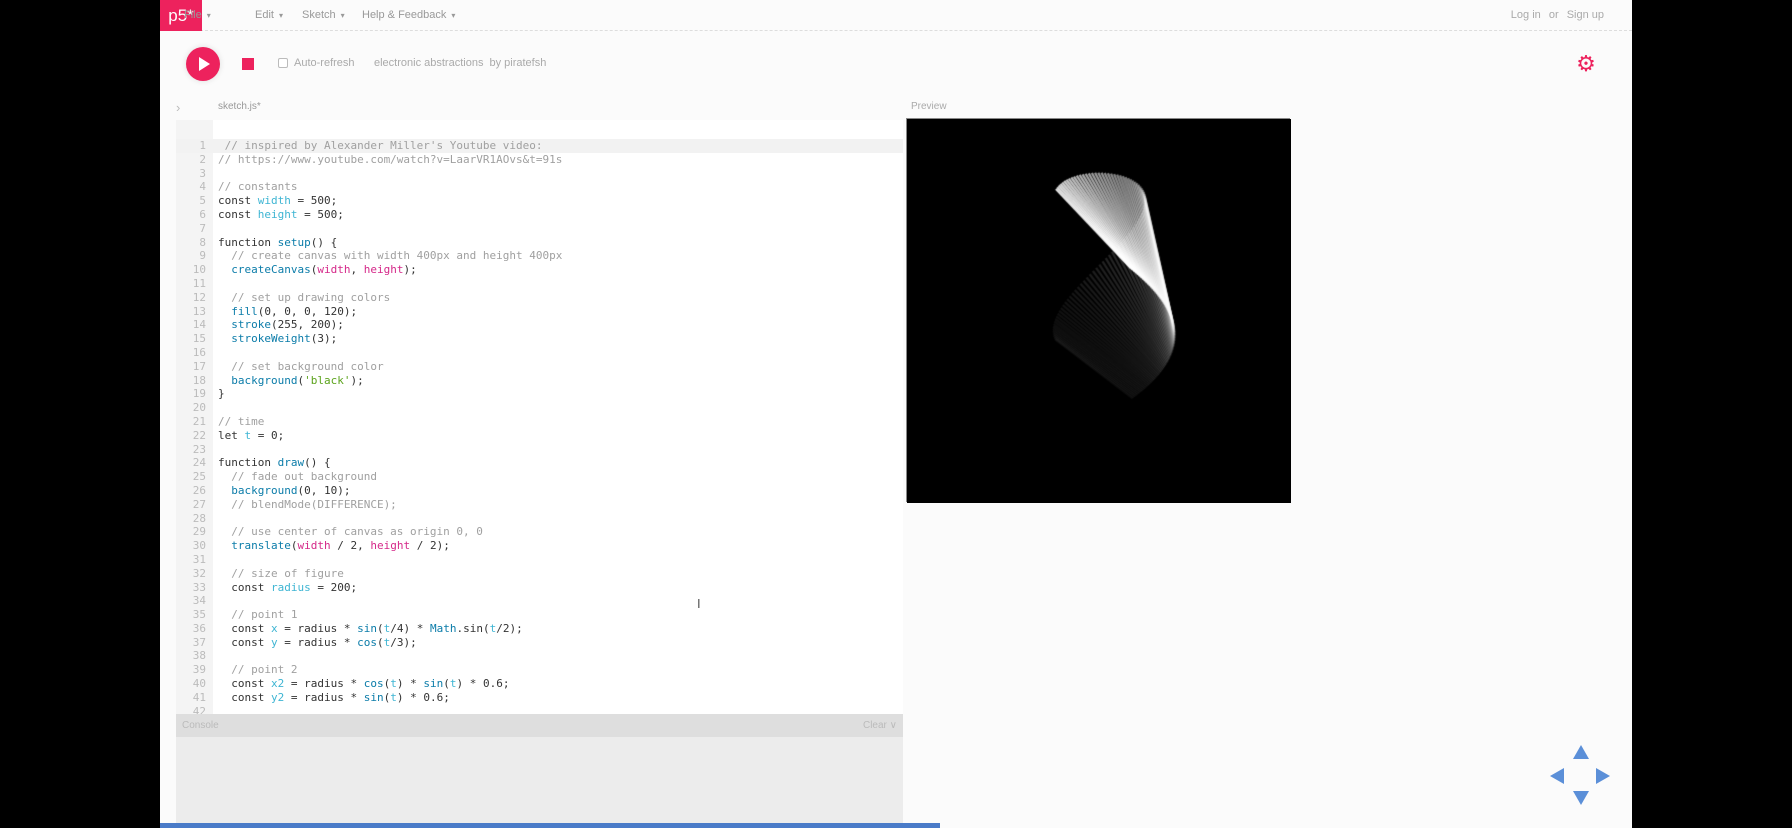 The height and width of the screenshot is (828, 1792). Describe the element at coordinates (539, 670) in the screenshot. I see `code-line: 39 // point 2` at that location.